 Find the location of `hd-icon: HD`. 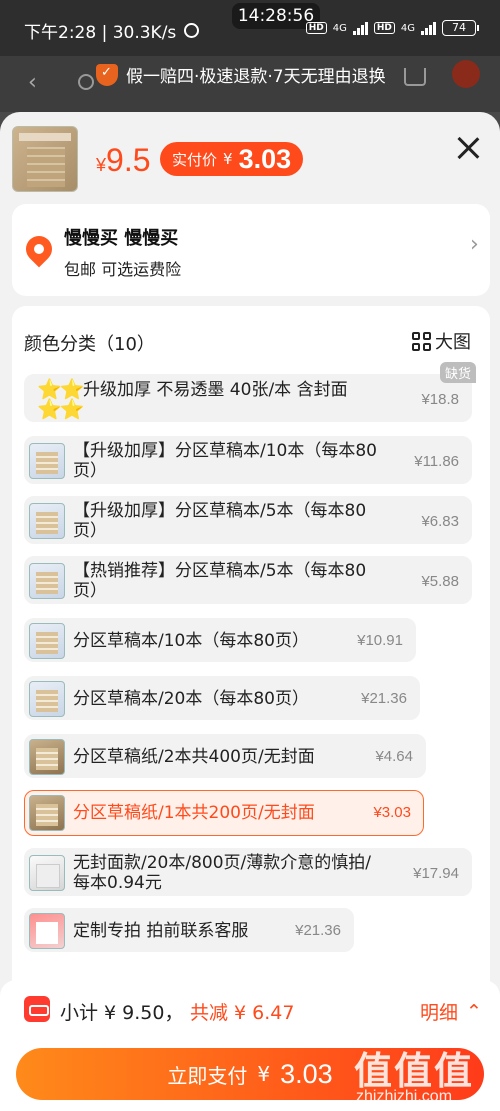

hd-icon: HD is located at coordinates (316, 28).